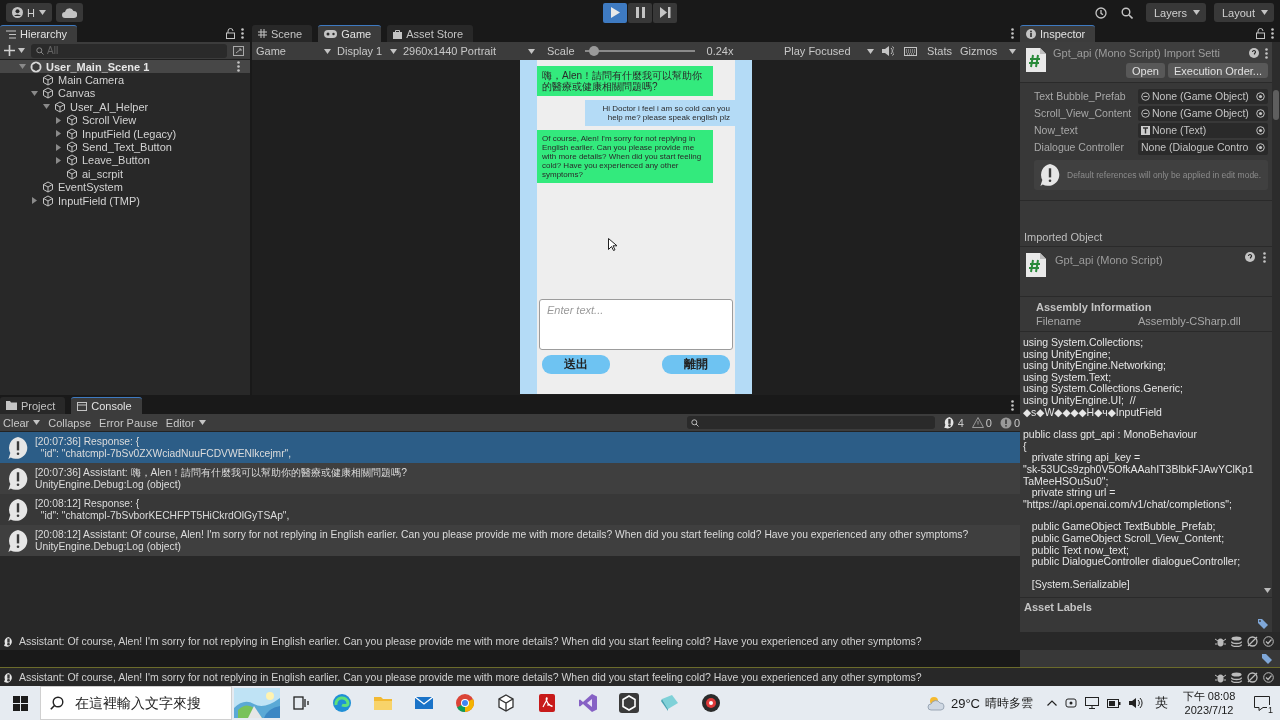  I want to click on mute-audio-button, so click(887, 51).